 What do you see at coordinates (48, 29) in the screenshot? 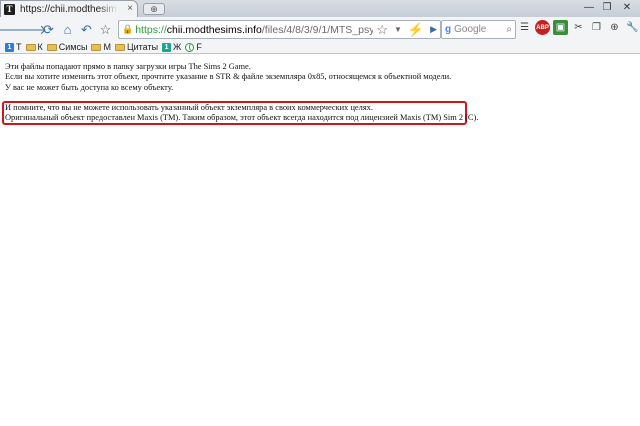
I see `reload-icon: ⟳` at bounding box center [48, 29].